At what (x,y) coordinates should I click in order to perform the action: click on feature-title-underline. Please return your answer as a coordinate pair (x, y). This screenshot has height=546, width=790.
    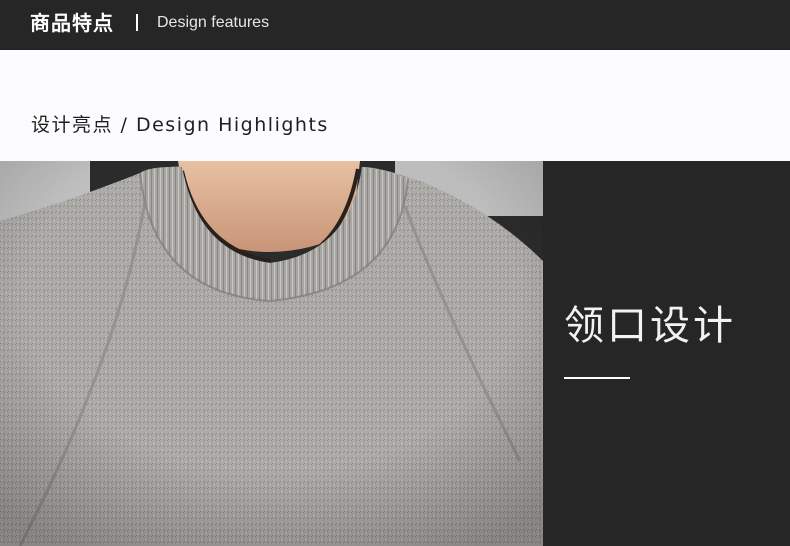
    Looking at the image, I should click on (597, 378).